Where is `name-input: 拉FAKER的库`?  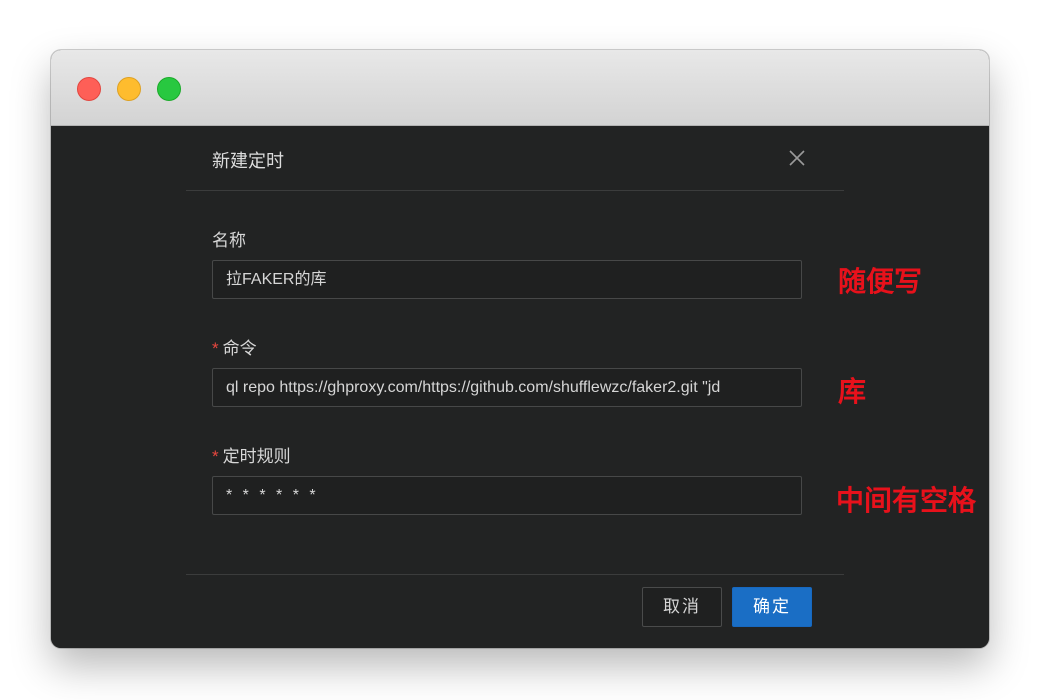
name-input: 拉FAKER的库 is located at coordinates (507, 279).